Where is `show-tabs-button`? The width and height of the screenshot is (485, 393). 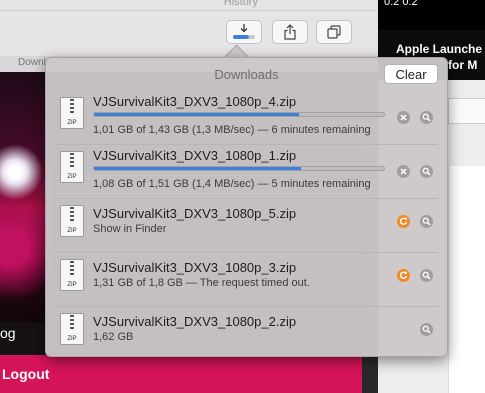
show-tabs-button is located at coordinates (334, 32).